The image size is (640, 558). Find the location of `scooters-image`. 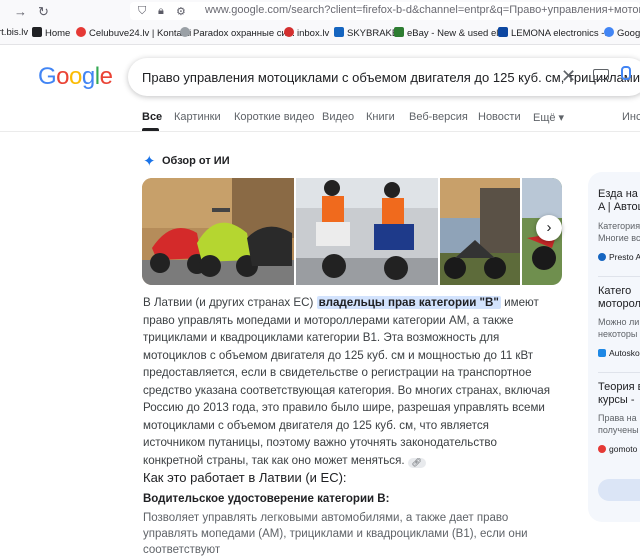

scooters-image is located at coordinates (218, 231).